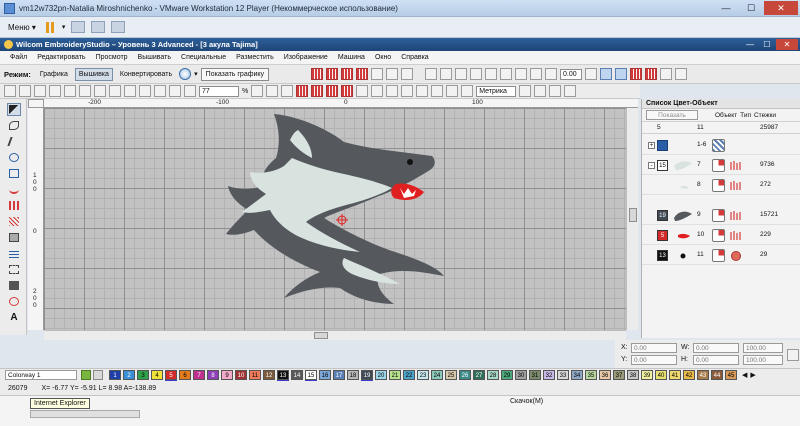  What do you see at coordinates (661, 375) in the screenshot?
I see `color-chip: 40` at bounding box center [661, 375].